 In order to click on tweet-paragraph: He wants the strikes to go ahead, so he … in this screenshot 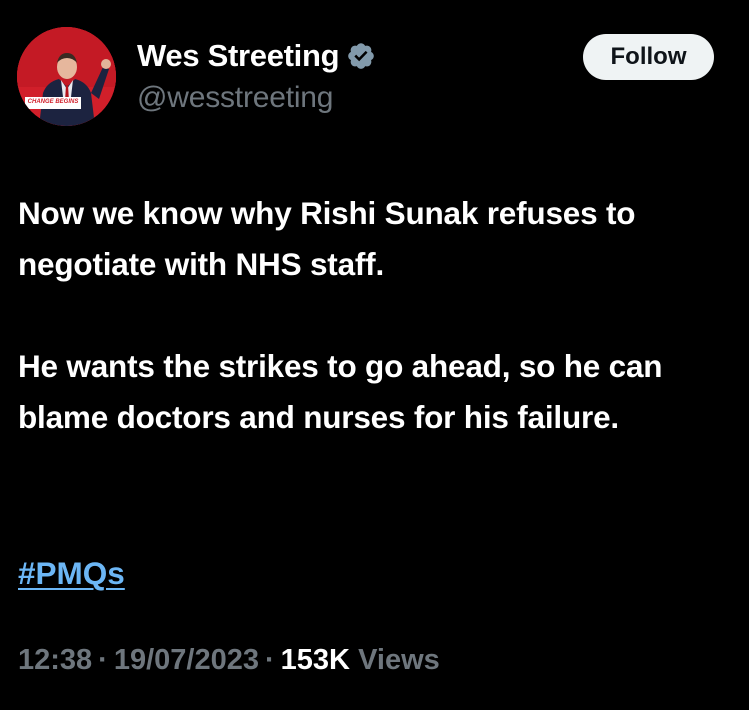, I will do `click(340, 391)`.